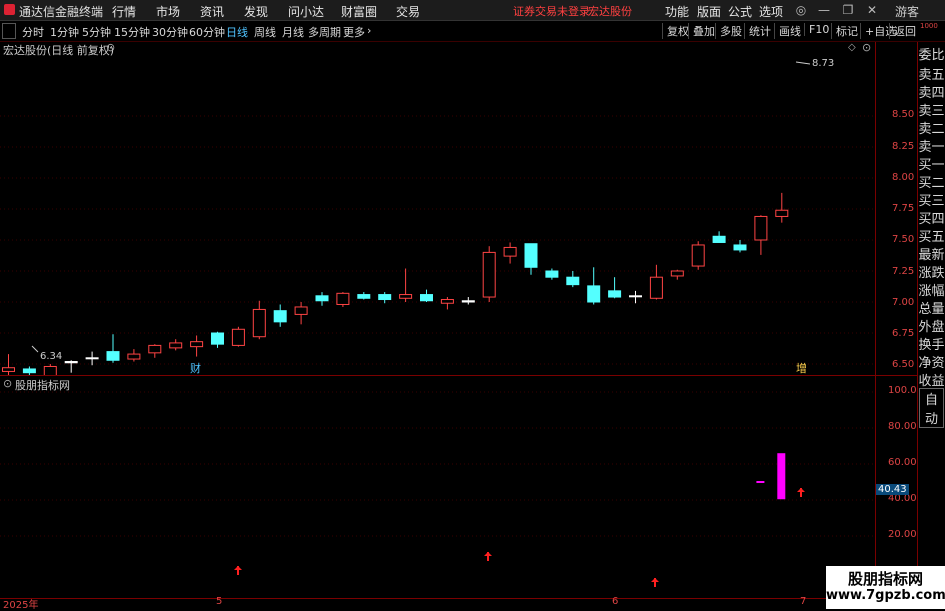 The width and height of the screenshot is (945, 611). What do you see at coordinates (33, 32) in the screenshot?
I see `period-fenshi: 分时` at bounding box center [33, 32].